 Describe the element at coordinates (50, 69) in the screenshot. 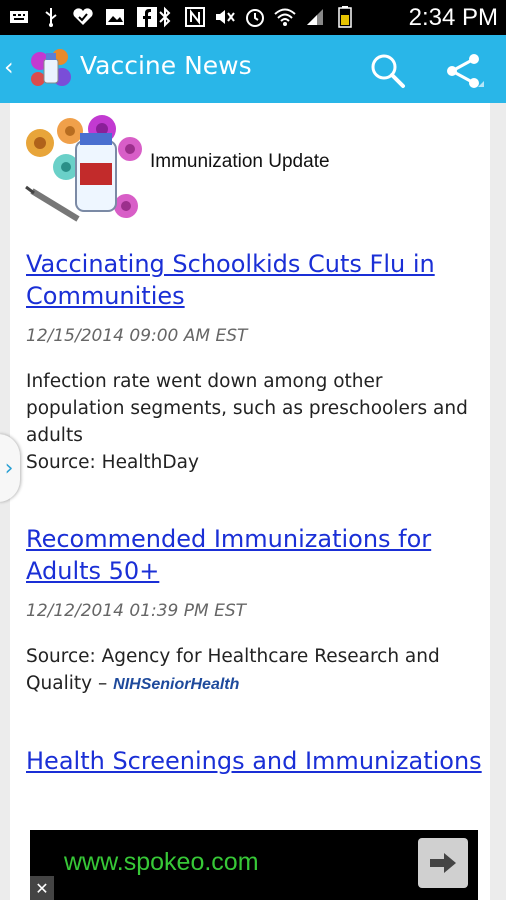

I see `app-logo-icon` at that location.